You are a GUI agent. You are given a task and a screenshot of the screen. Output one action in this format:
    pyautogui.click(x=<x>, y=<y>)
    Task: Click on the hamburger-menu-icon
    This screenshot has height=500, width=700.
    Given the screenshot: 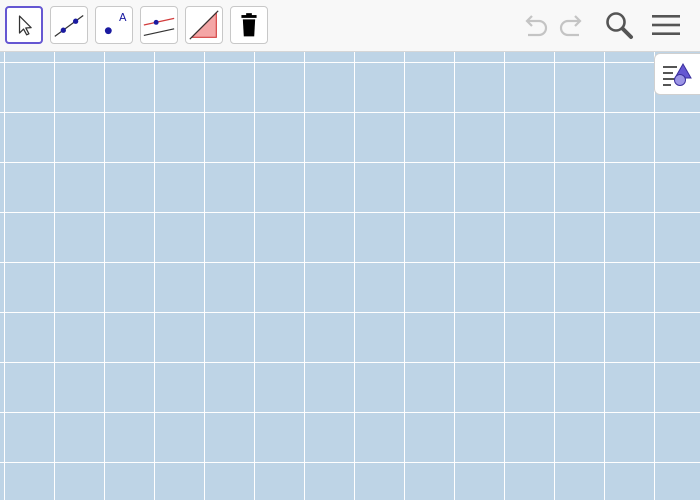 What is the action you would take?
    pyautogui.click(x=666, y=25)
    